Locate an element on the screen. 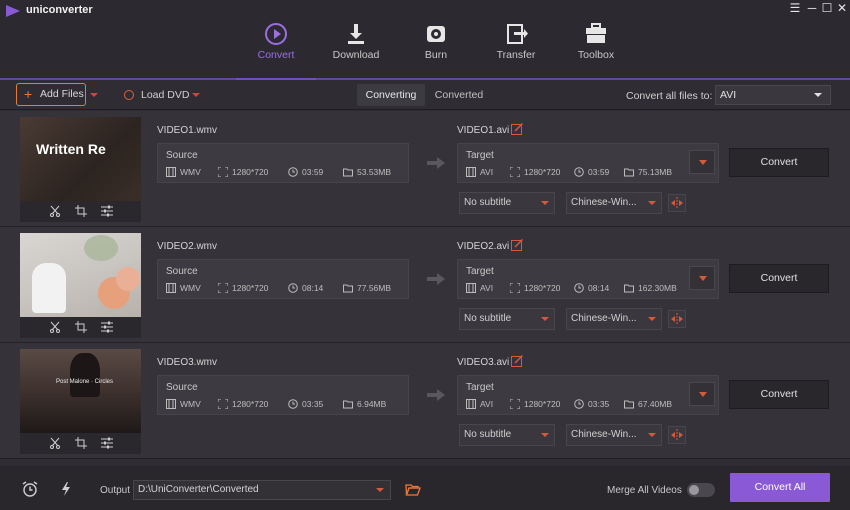 This screenshot has height=510, width=850. tab-transfer: Transfer is located at coordinates (516, 40).